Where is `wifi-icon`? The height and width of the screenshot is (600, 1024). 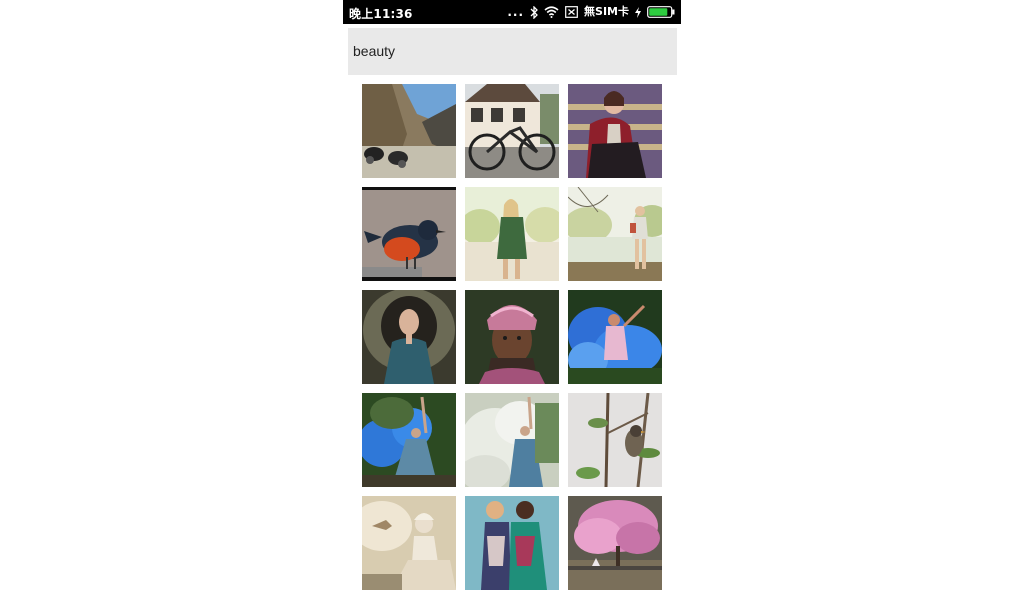
wifi-icon is located at coordinates (551, 12).